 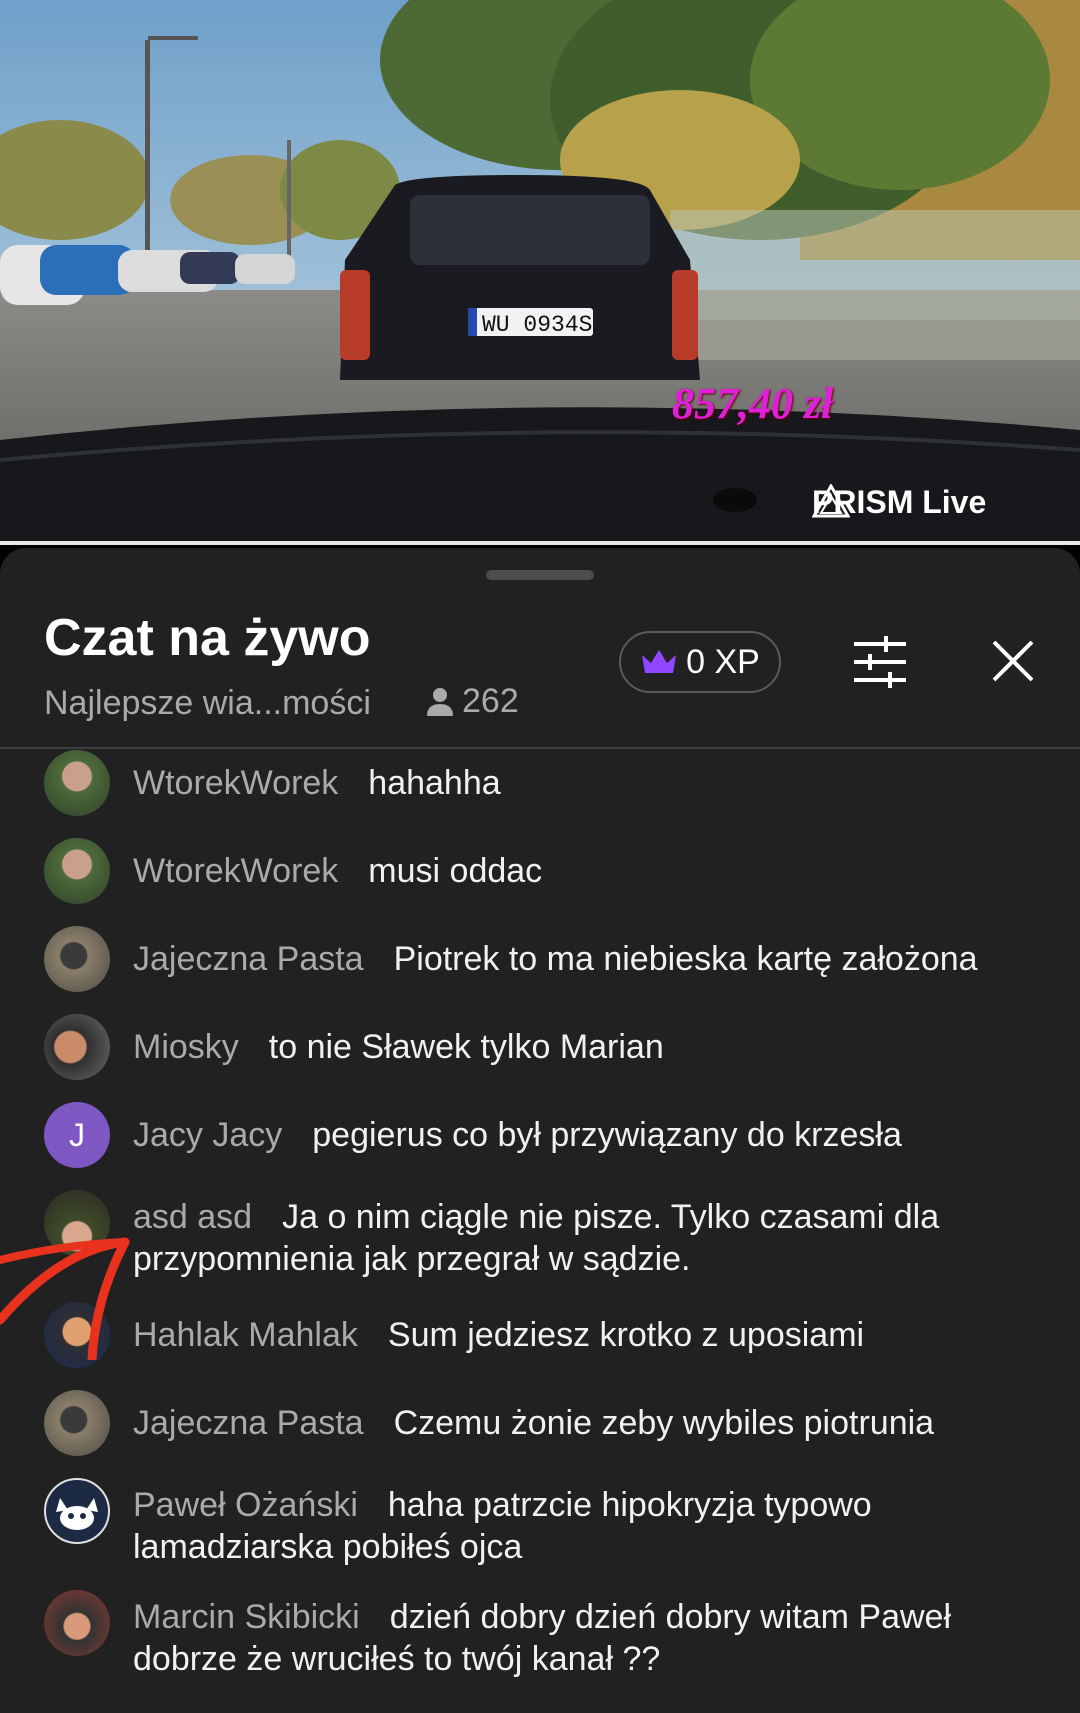 What do you see at coordinates (753, 403) in the screenshot?
I see `donation-amount-overlay: 857,40 zł` at bounding box center [753, 403].